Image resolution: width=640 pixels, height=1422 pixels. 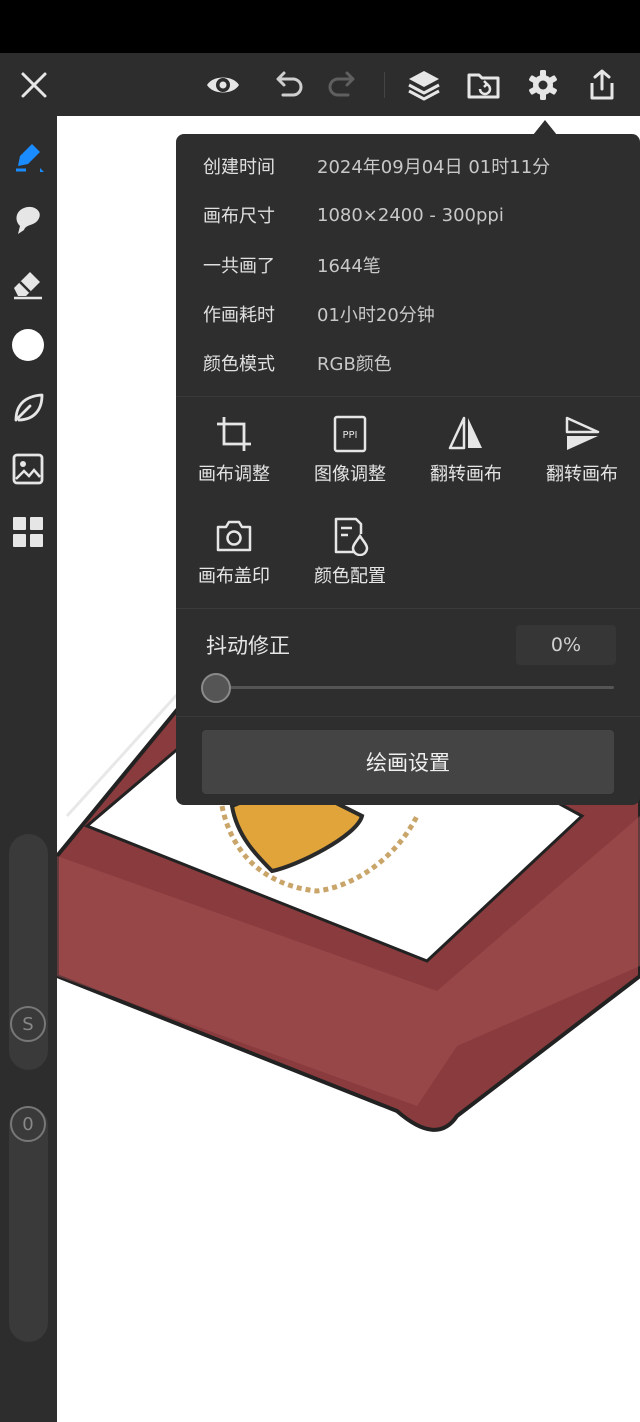 What do you see at coordinates (239, 364) in the screenshot?
I see `info-label: 颜色模式` at bounding box center [239, 364].